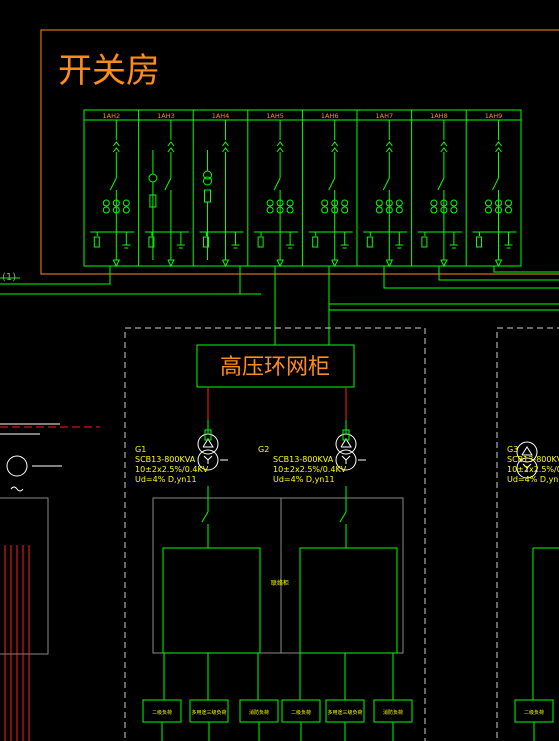  What do you see at coordinates (280, 583) in the screenshot?
I see `tie-cabinet-label: 联络柜` at bounding box center [280, 583].